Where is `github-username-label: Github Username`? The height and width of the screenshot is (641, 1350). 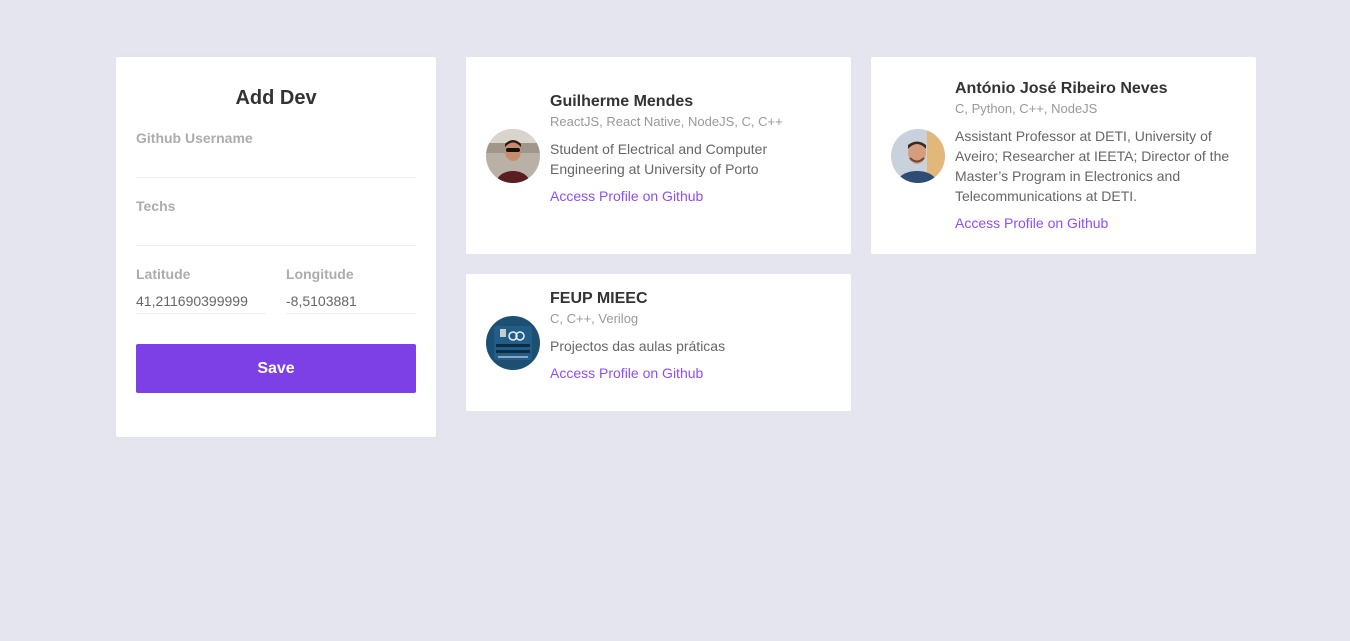 github-username-label: Github Username is located at coordinates (194, 138).